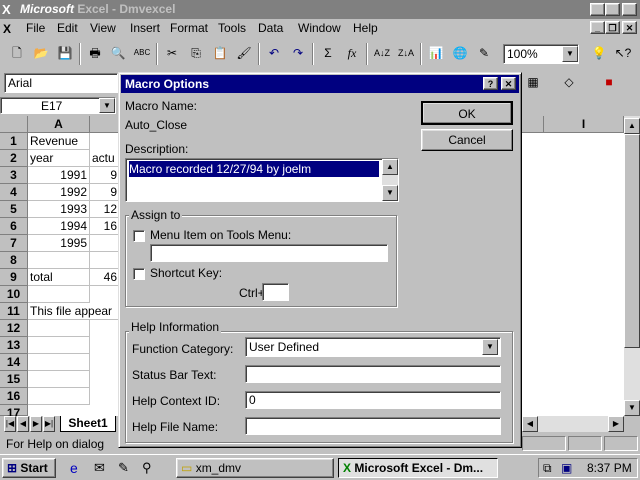 The height and width of the screenshot is (480, 640). I want to click on outlook-icon: ✉, so click(99, 468).